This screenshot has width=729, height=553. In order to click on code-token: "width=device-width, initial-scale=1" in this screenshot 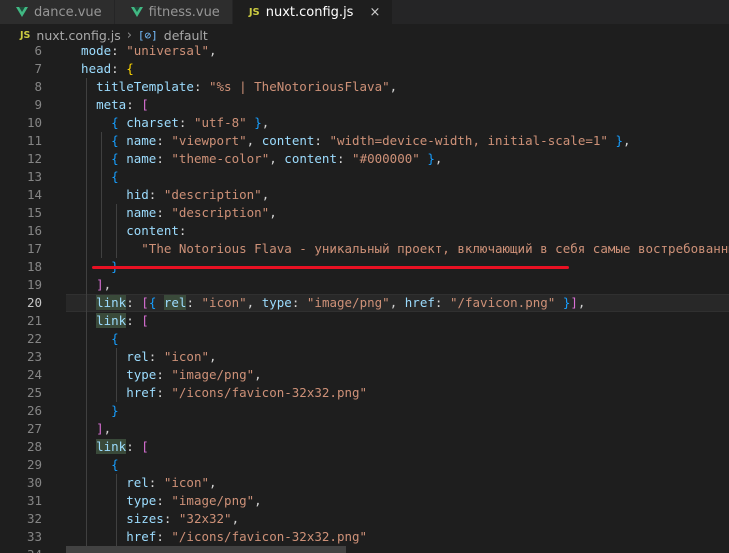, I will do `click(468, 140)`.